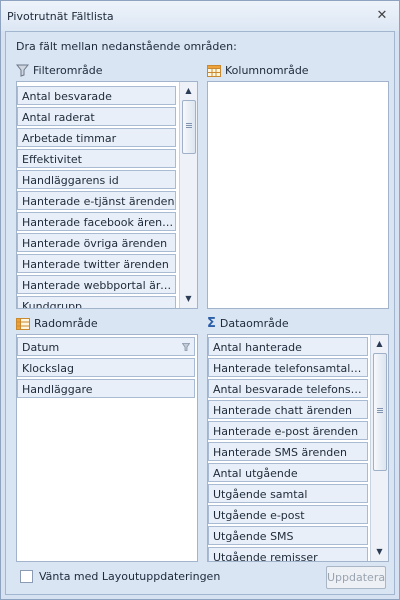  What do you see at coordinates (106, 367) in the screenshot?
I see `row-field-item: Klockslag` at bounding box center [106, 367].